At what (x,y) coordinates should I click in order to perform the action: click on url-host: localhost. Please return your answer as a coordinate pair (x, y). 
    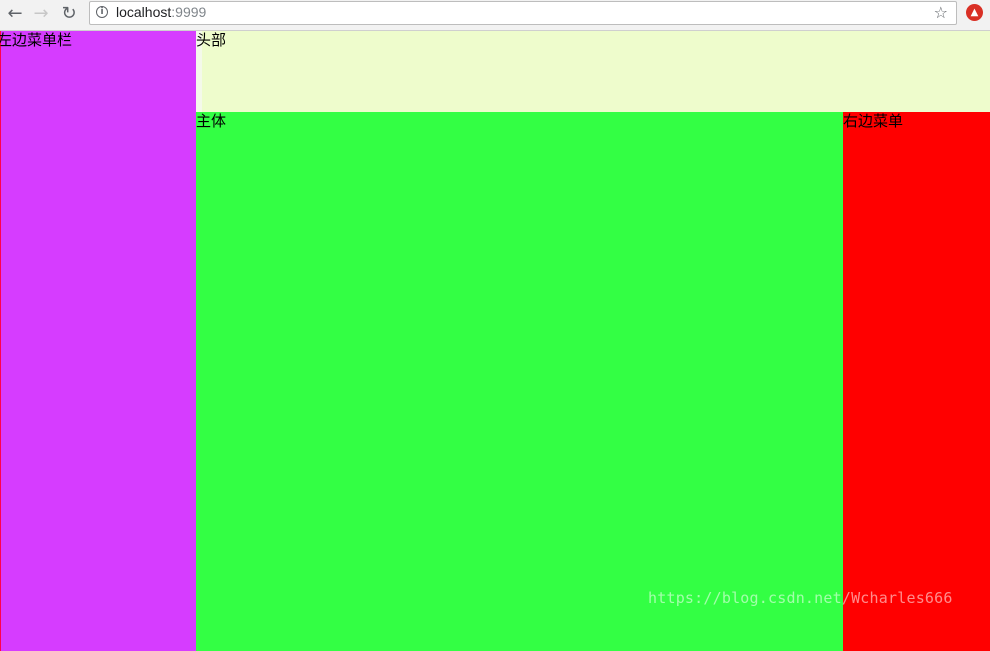
    Looking at the image, I should click on (144, 12).